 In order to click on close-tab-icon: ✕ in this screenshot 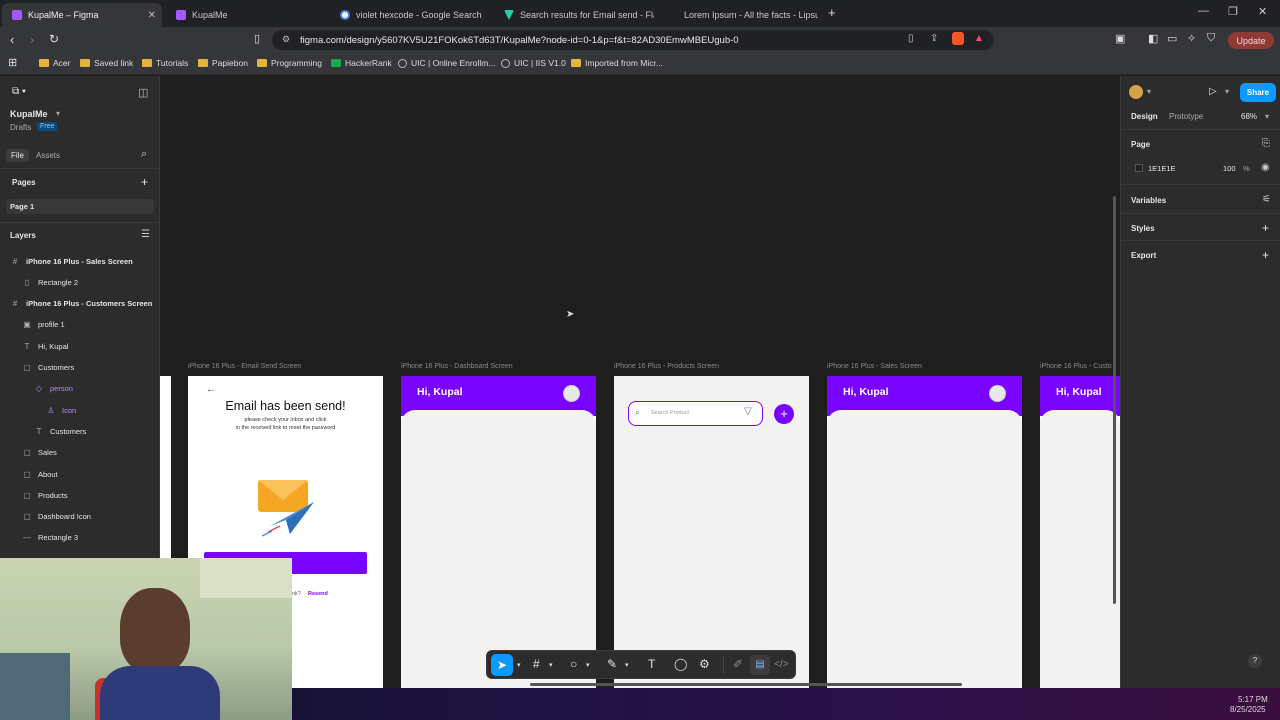, I will do `click(152, 15)`.